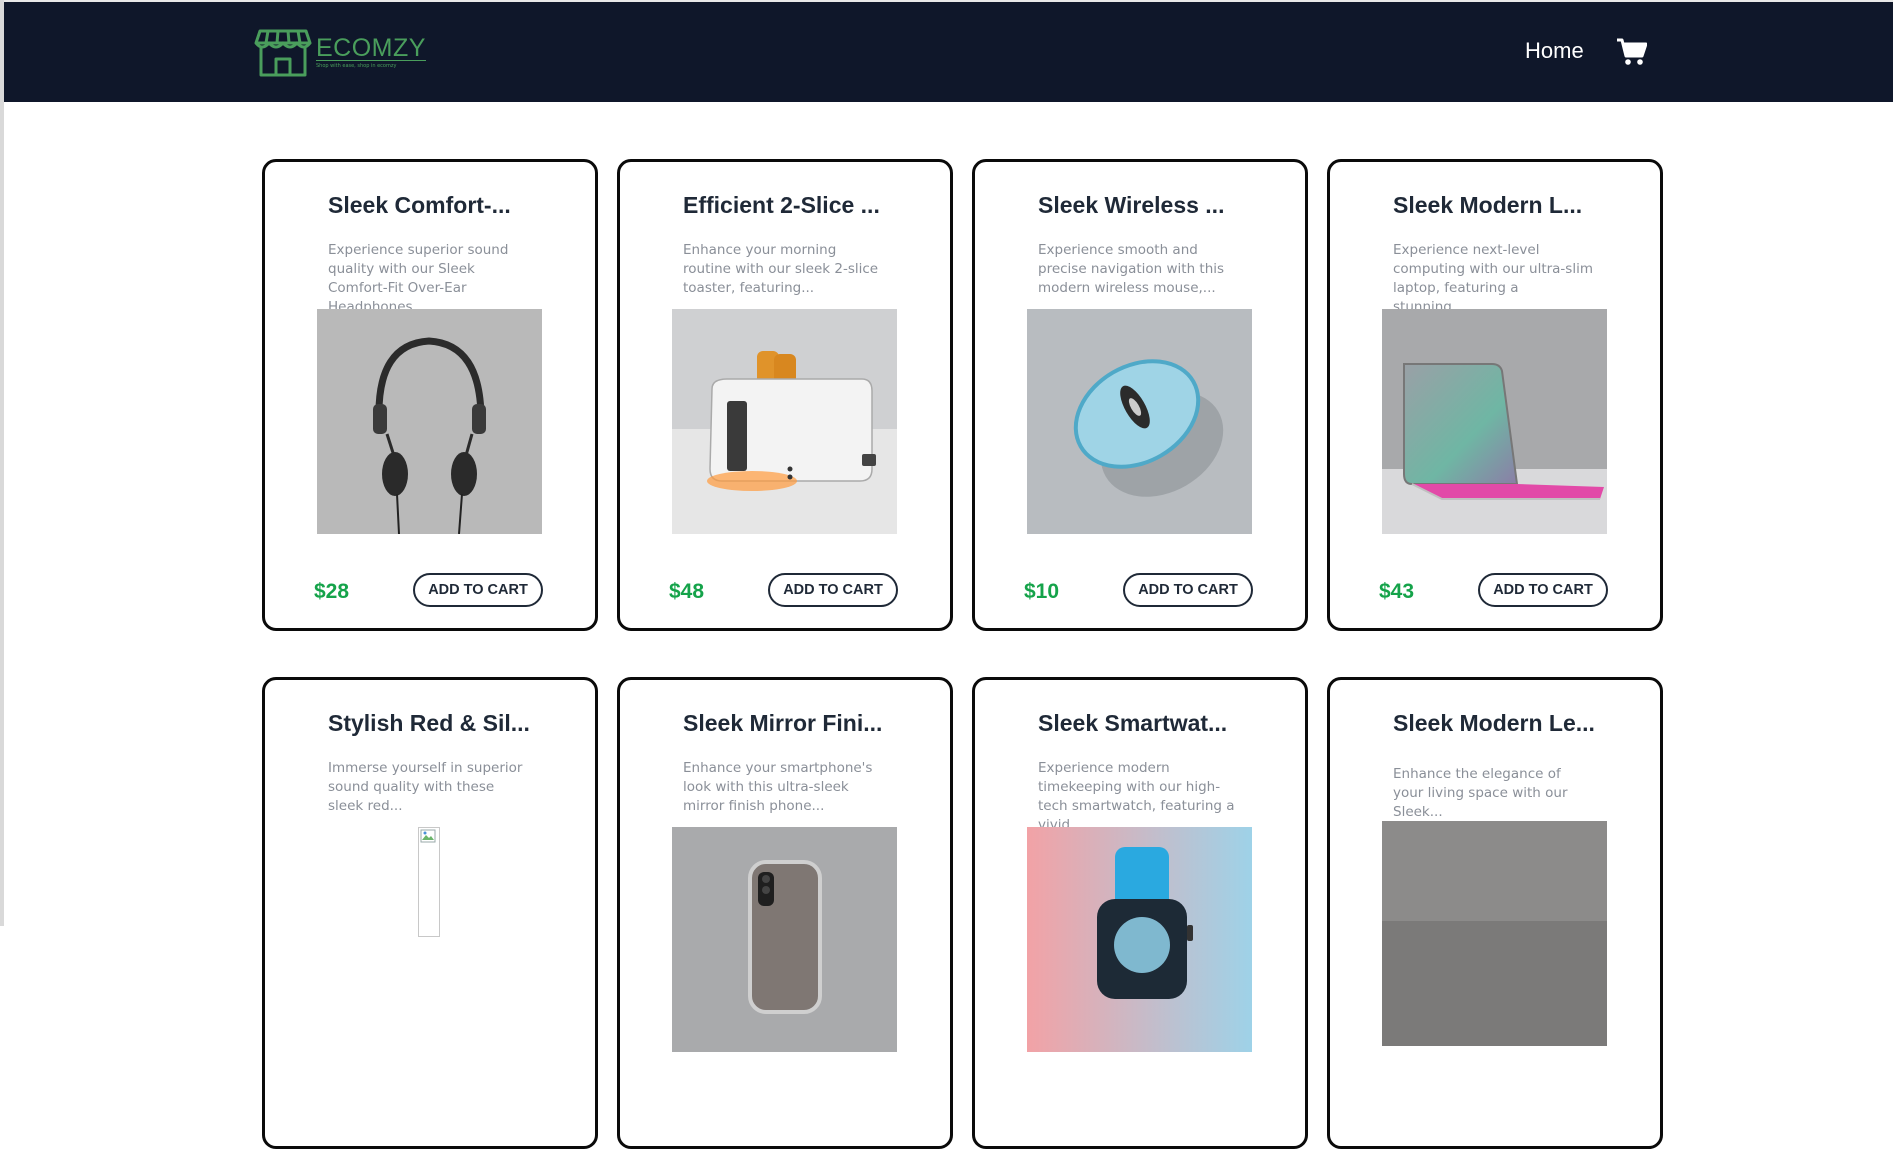 Image resolution: width=1893 pixels, height=1149 pixels. What do you see at coordinates (1554, 51) in the screenshot?
I see `nav-home-link: Home` at bounding box center [1554, 51].